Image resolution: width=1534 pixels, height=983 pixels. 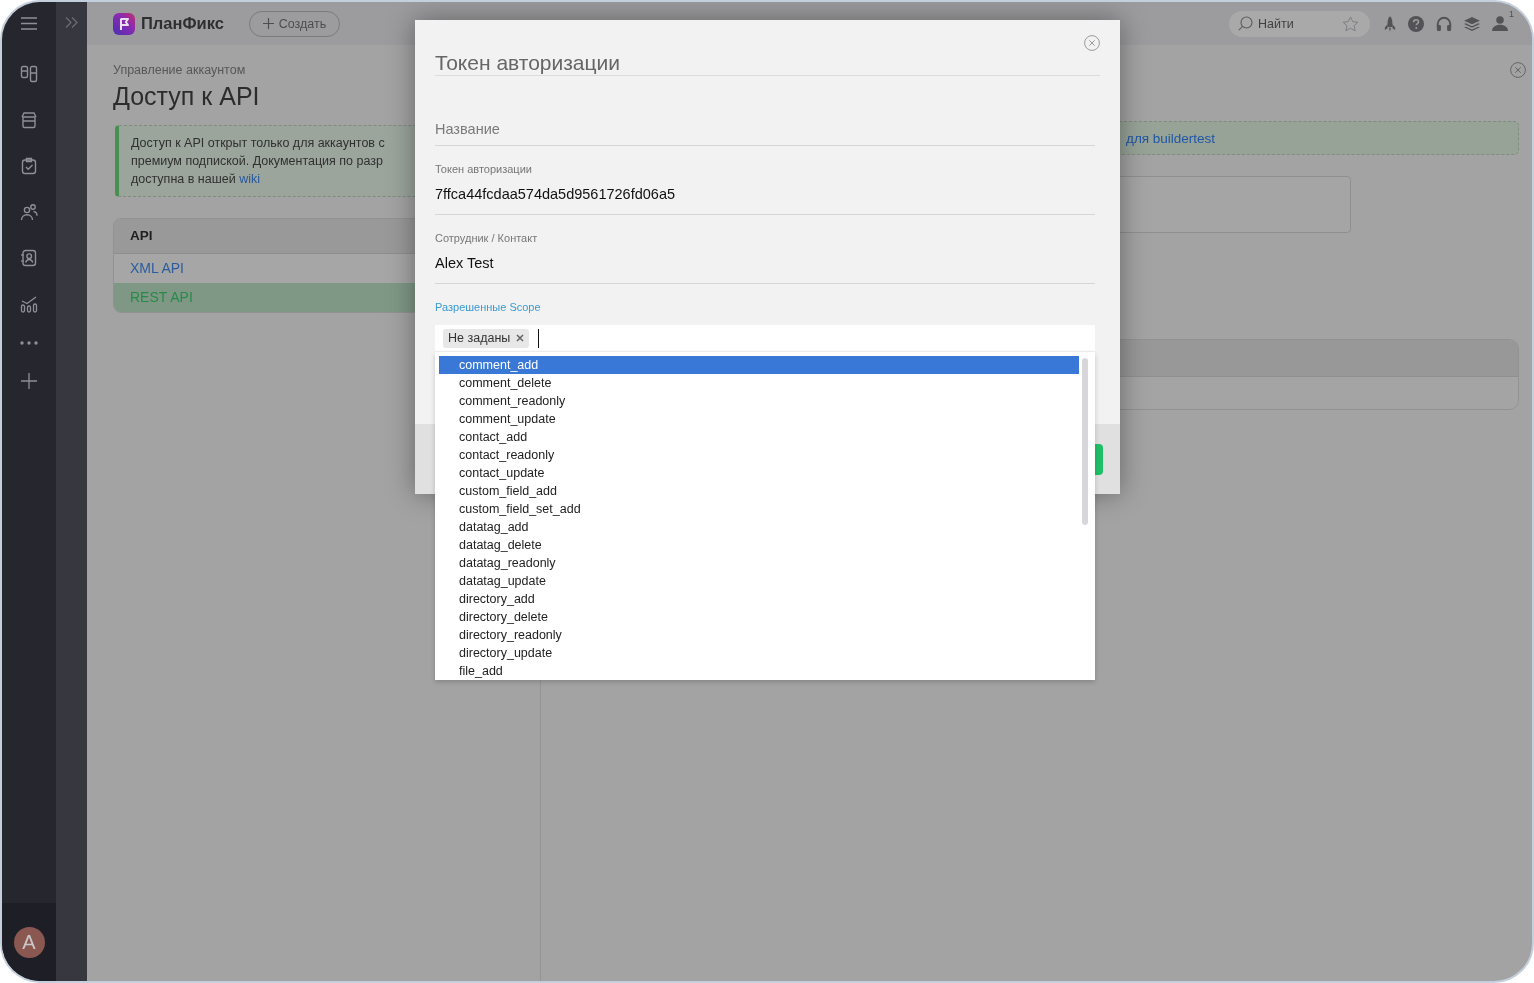 What do you see at coordinates (29, 74) in the screenshot?
I see `columns-icon` at bounding box center [29, 74].